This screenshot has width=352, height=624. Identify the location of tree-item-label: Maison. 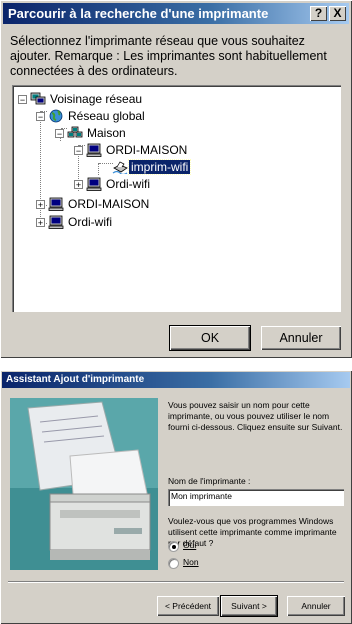
(106, 133).